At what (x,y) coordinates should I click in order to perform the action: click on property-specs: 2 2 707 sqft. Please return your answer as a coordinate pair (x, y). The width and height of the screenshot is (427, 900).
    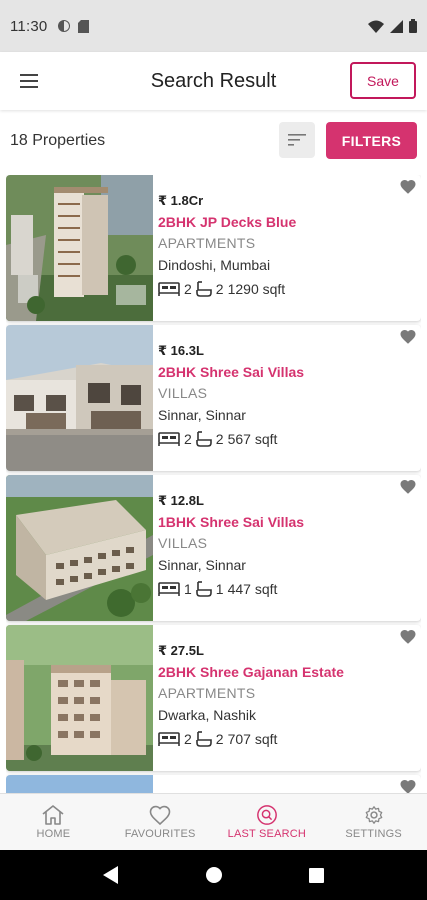
    Looking at the image, I should click on (289, 739).